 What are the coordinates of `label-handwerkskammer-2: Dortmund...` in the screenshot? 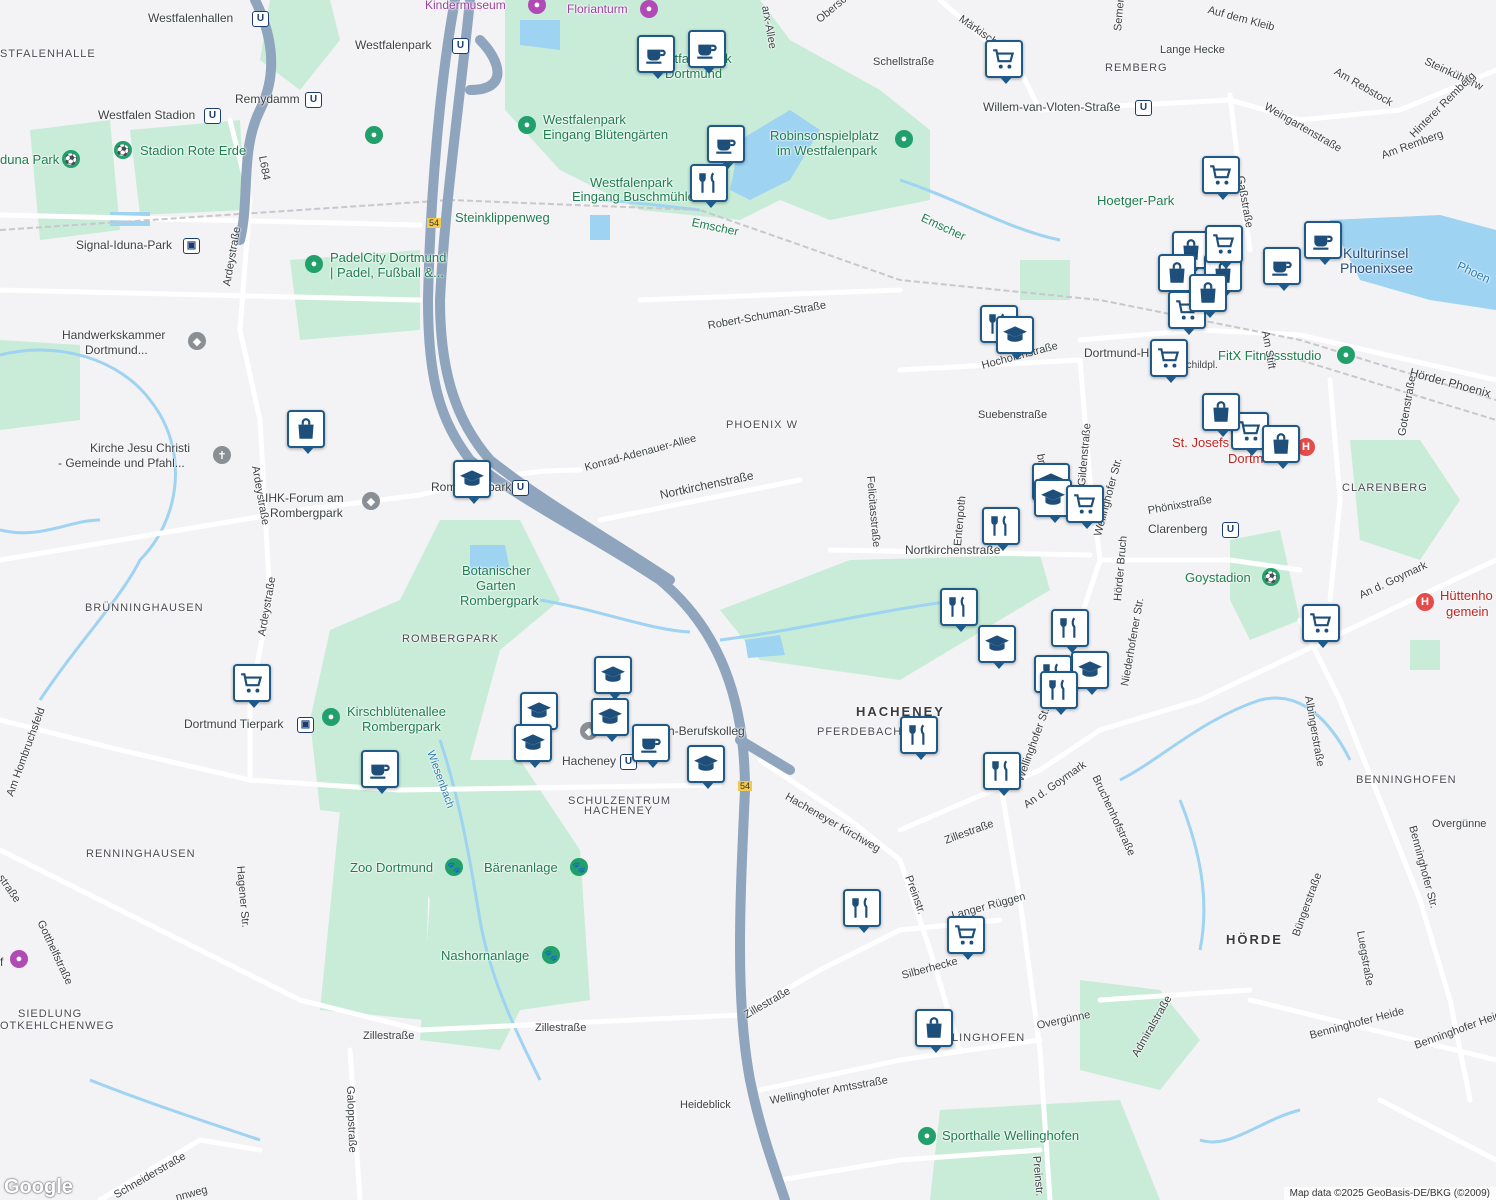 It's located at (116, 350).